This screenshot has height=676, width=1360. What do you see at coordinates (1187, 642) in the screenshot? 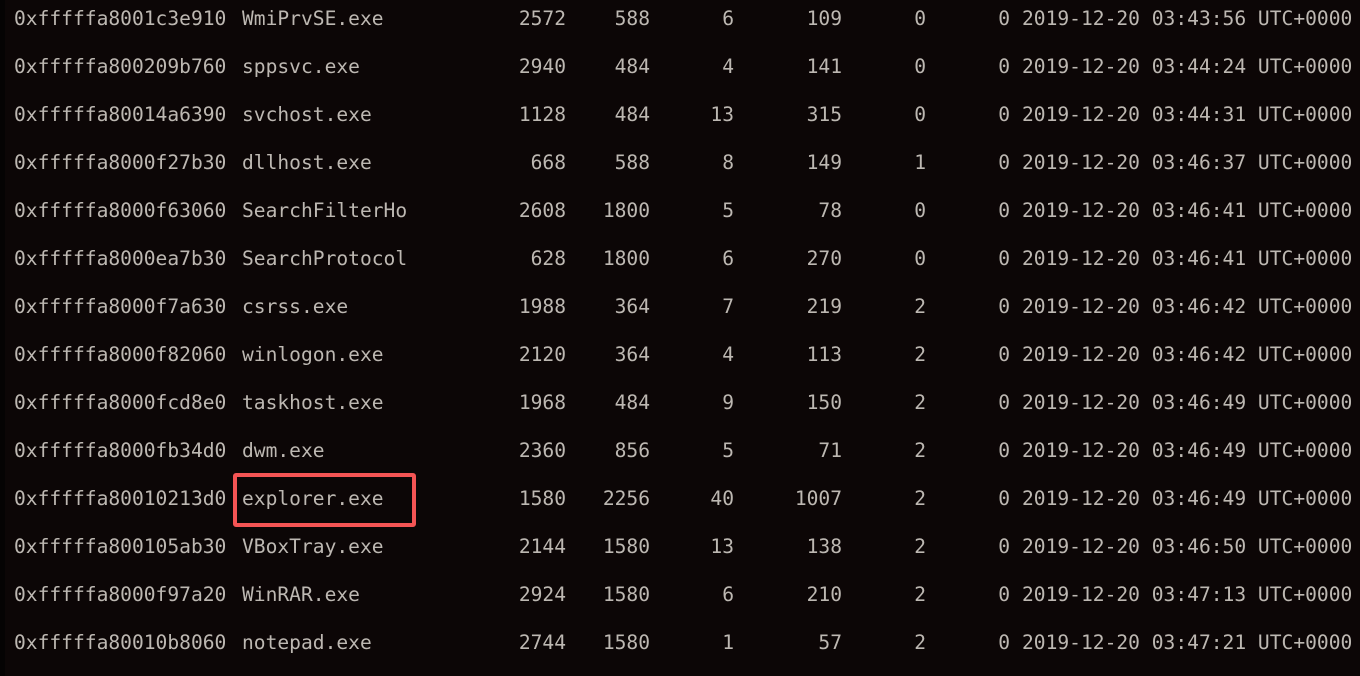
I see `cell-start: 2019-12-20 03:47:21 UTC+0000` at bounding box center [1187, 642].